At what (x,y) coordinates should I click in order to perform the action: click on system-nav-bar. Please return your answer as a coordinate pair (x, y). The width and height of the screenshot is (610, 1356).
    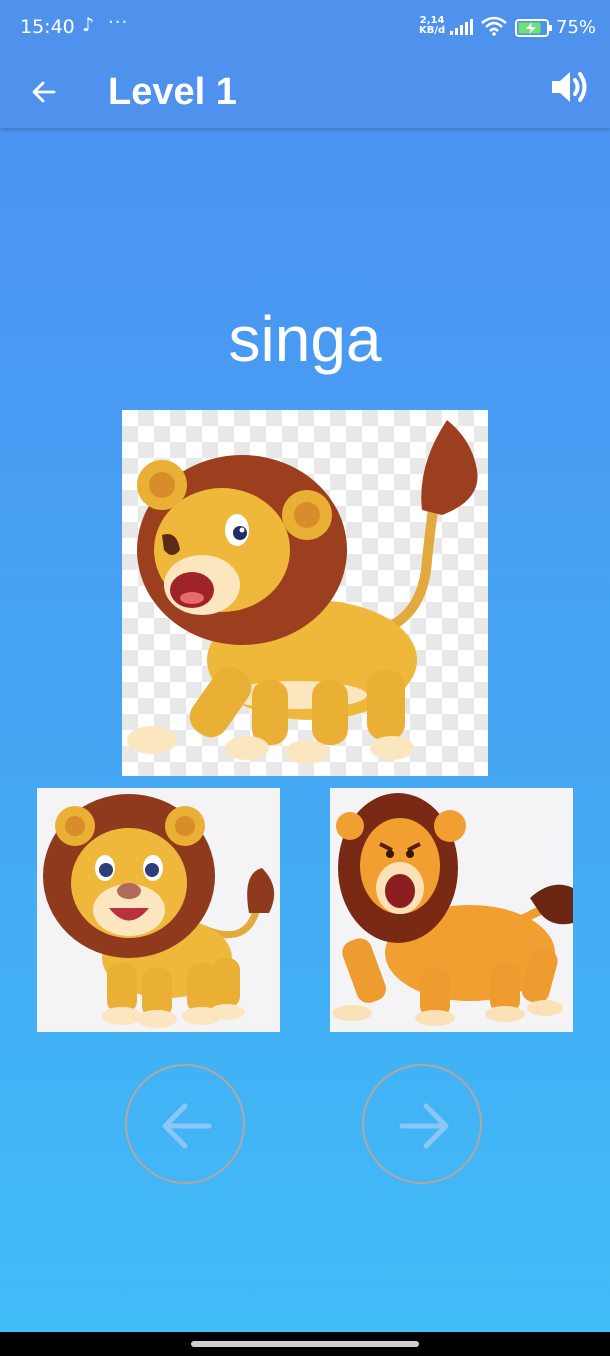
    Looking at the image, I should click on (305, 1344).